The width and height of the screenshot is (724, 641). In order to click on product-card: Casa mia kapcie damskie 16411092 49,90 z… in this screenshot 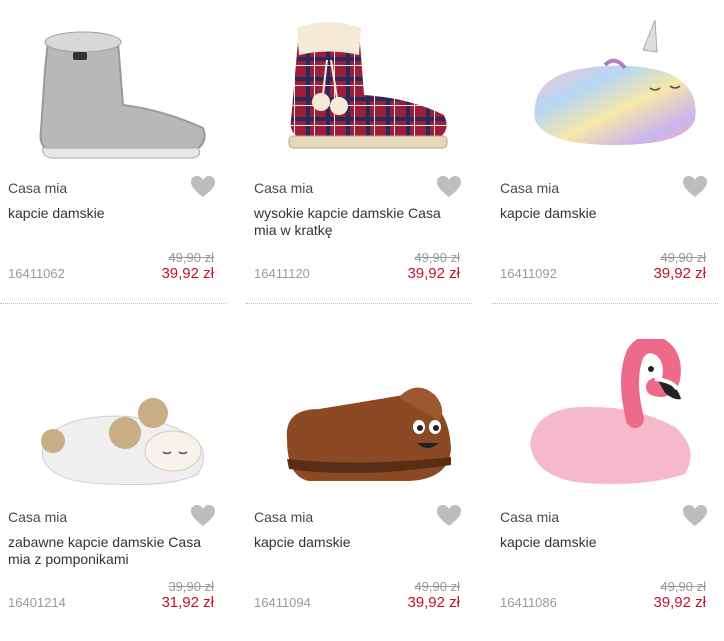, I will do `click(605, 152)`.